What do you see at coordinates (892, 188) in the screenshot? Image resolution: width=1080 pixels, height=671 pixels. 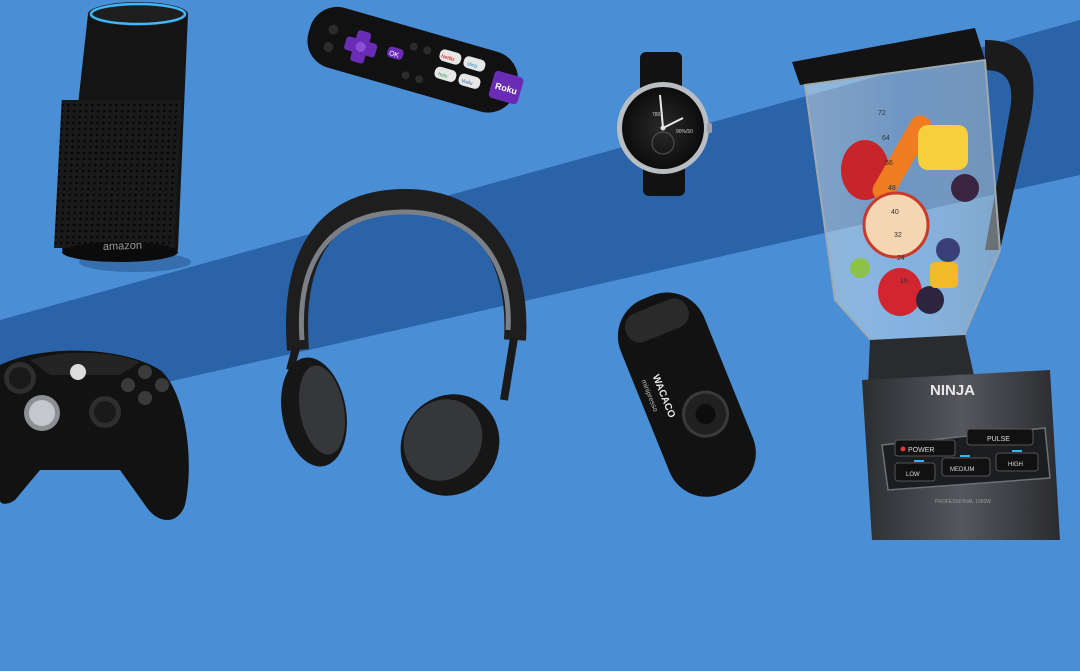 I see `scale-48: 48` at bounding box center [892, 188].